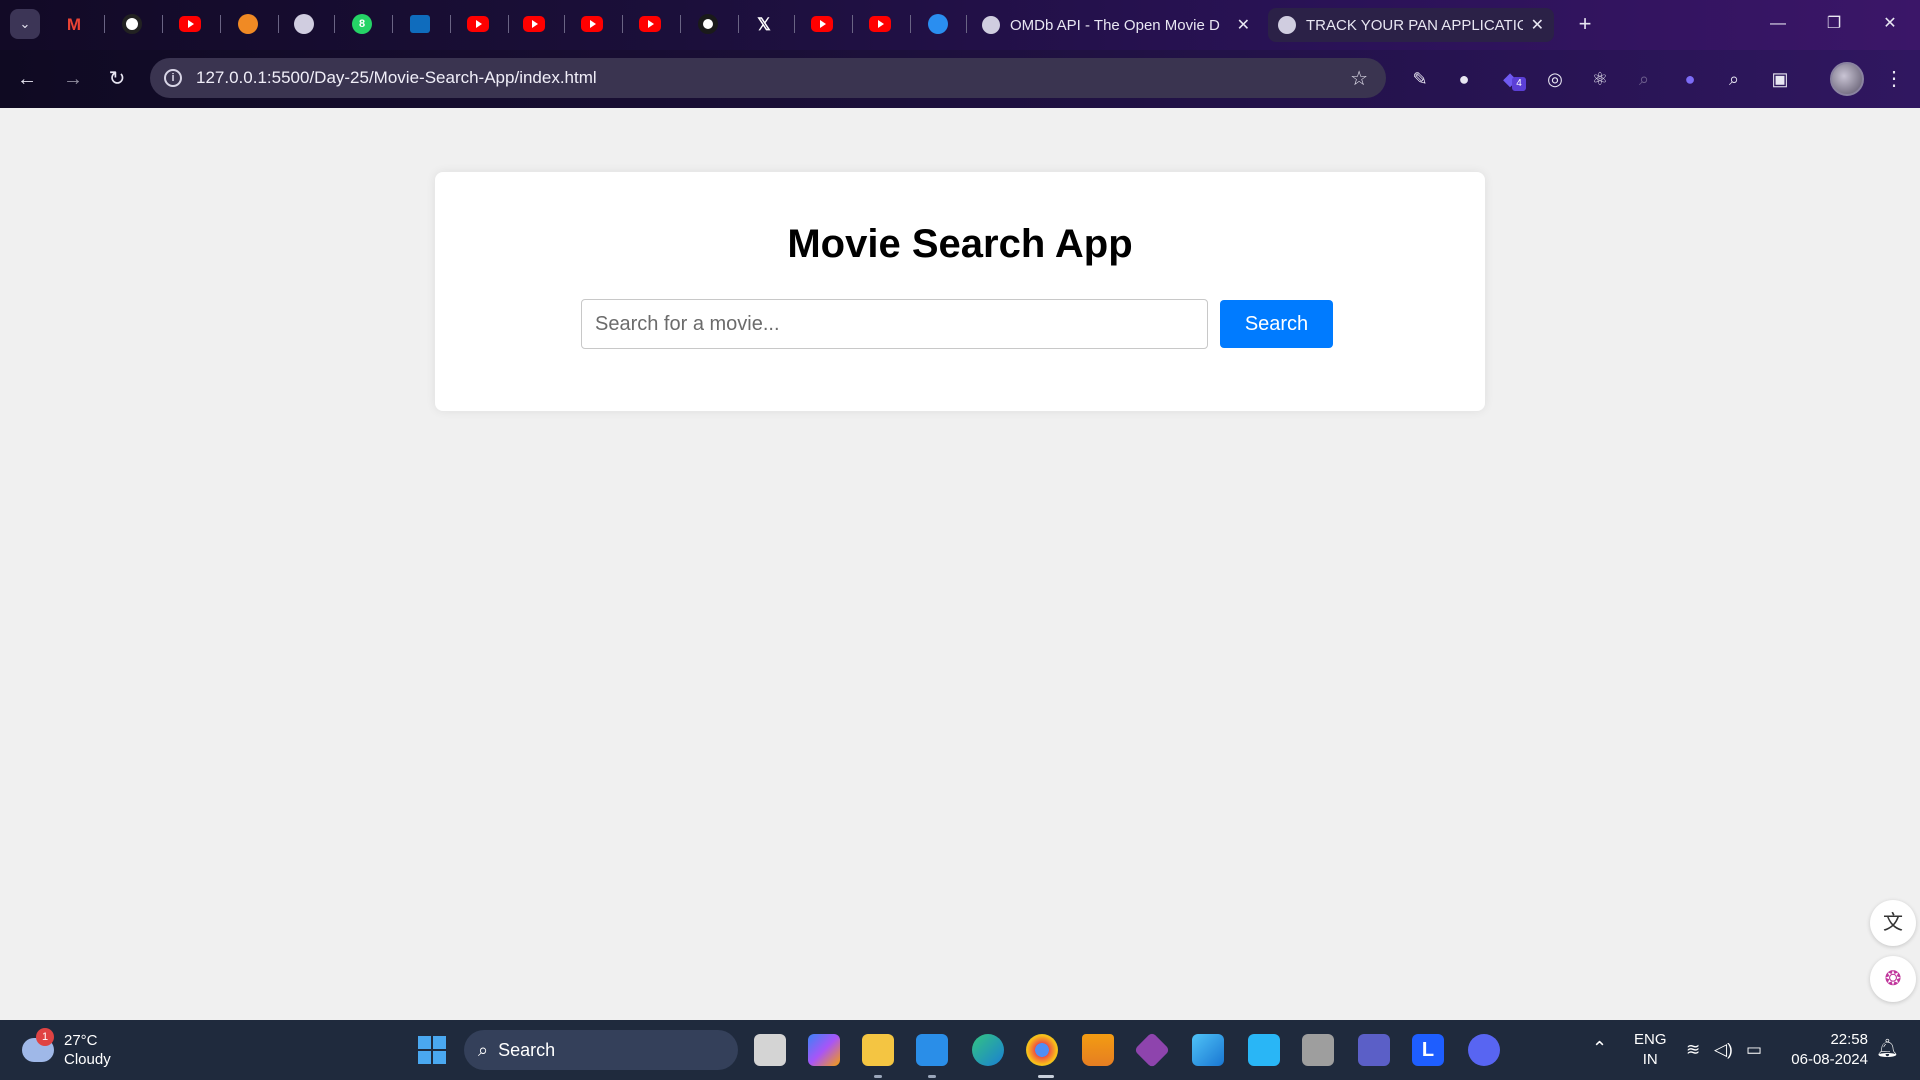  I want to click on volume-icon: ◁), so click(1723, 1050).